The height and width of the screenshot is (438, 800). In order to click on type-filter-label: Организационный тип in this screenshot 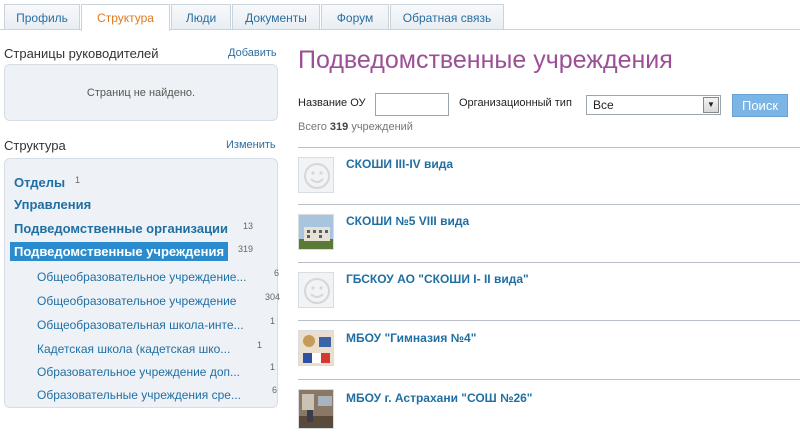, I will do `click(515, 103)`.